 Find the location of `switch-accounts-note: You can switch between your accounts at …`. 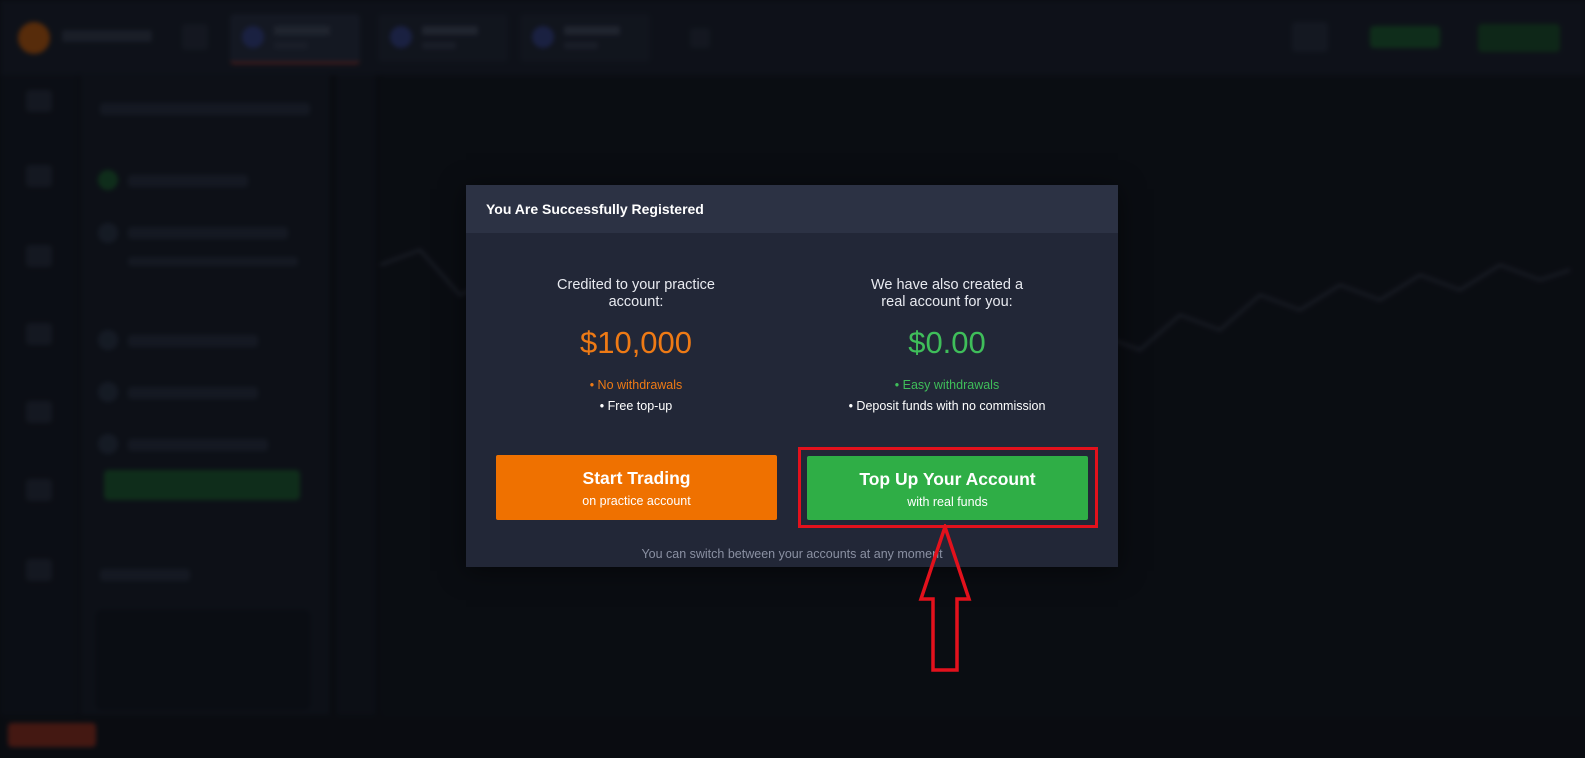

switch-accounts-note: You can switch between your accounts at … is located at coordinates (792, 554).